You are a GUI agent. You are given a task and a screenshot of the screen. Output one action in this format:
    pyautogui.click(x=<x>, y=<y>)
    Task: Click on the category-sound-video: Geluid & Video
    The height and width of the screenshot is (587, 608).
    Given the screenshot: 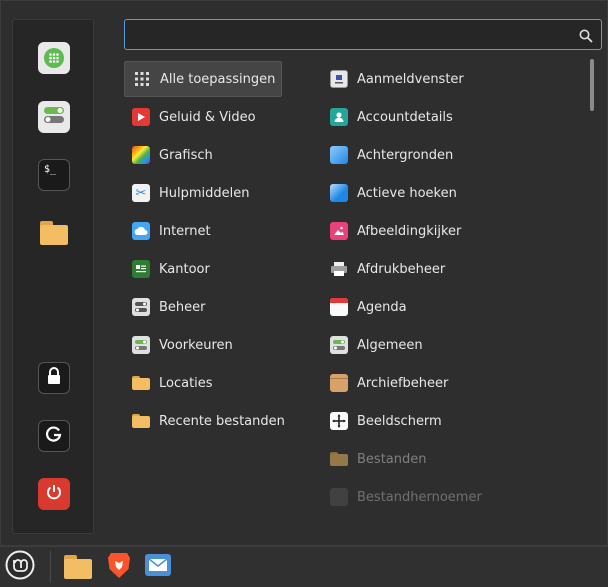 What is the action you would take?
    pyautogui.click(x=203, y=117)
    